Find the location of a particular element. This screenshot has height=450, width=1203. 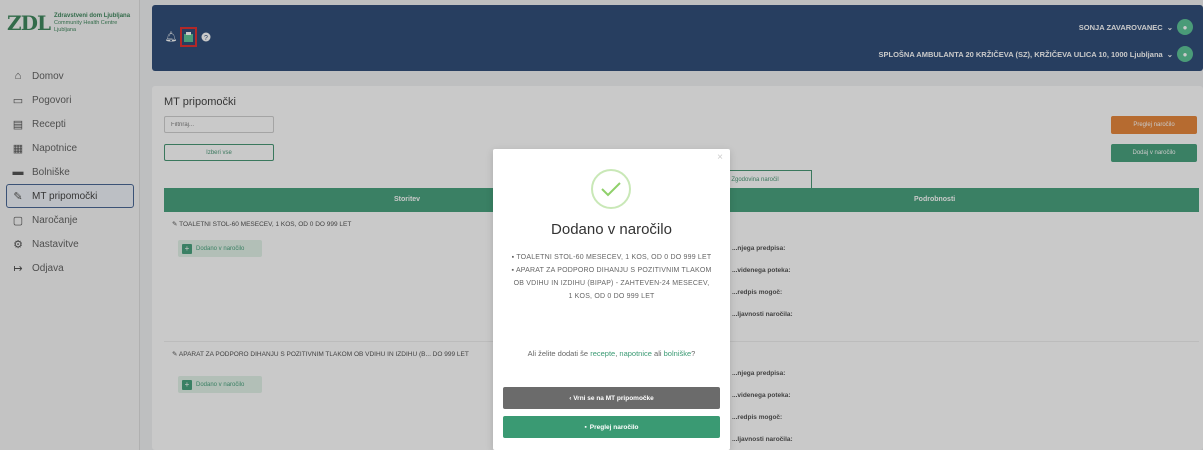

close-icon: × is located at coordinates (720, 157).